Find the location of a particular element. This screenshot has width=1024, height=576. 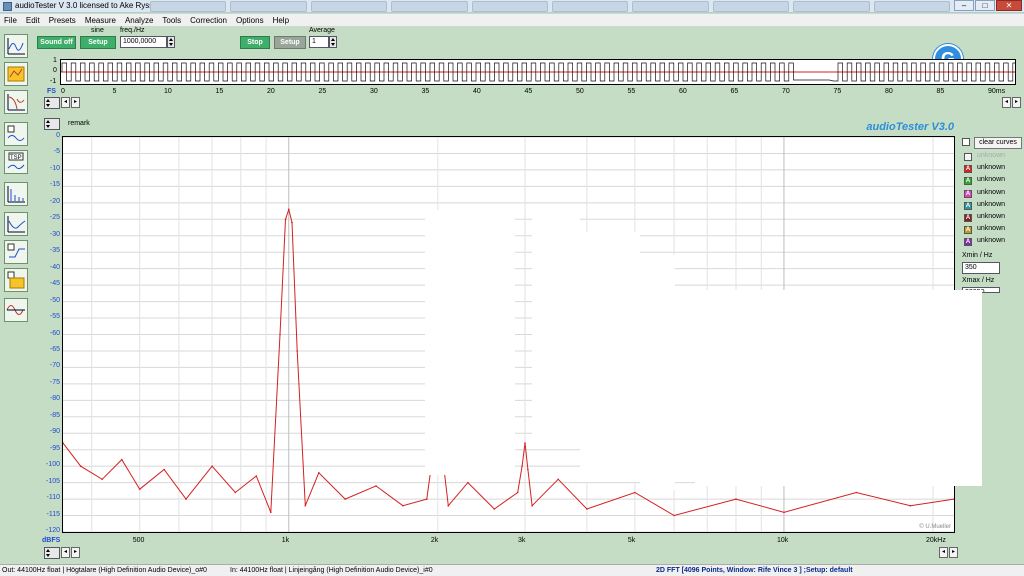

menu-analyze: Analyze is located at coordinates (139, 20).